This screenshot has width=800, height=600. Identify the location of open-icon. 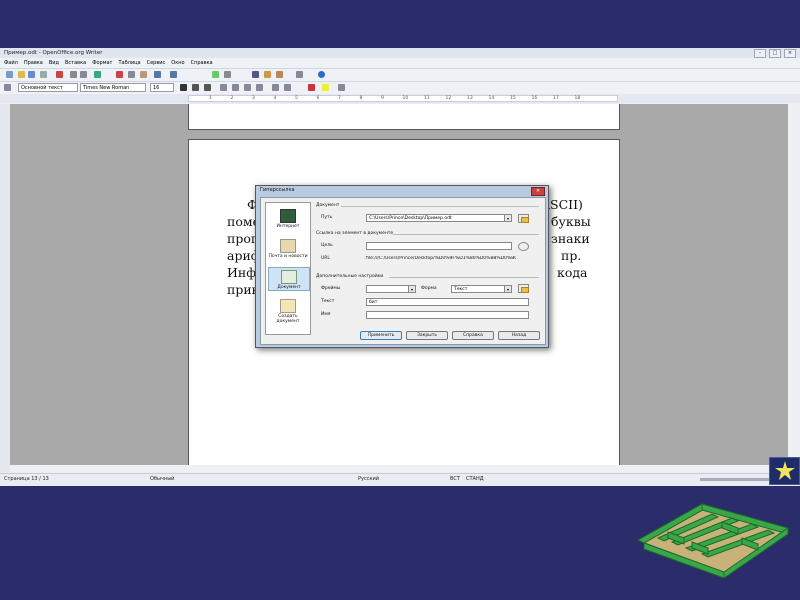
(21, 74).